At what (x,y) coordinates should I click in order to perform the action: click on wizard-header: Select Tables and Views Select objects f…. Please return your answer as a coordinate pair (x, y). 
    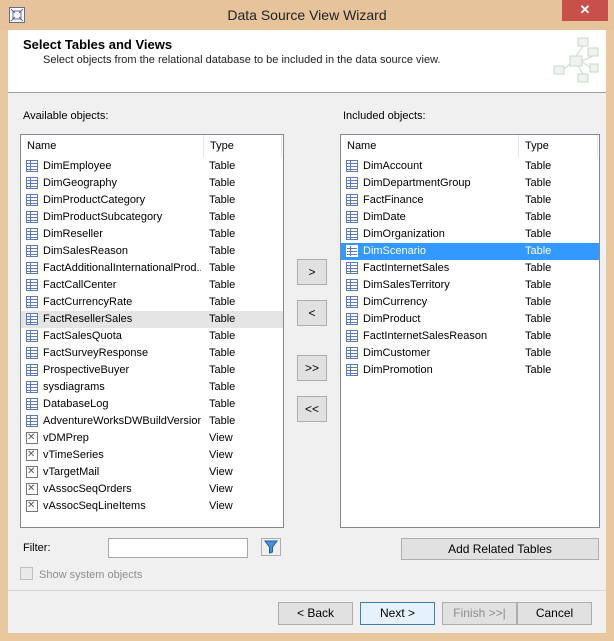
    Looking at the image, I should click on (307, 61).